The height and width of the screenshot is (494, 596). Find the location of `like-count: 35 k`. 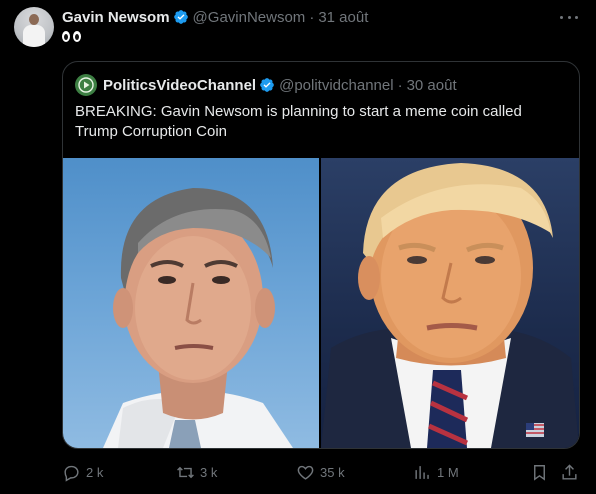

like-count: 35 k is located at coordinates (332, 472).